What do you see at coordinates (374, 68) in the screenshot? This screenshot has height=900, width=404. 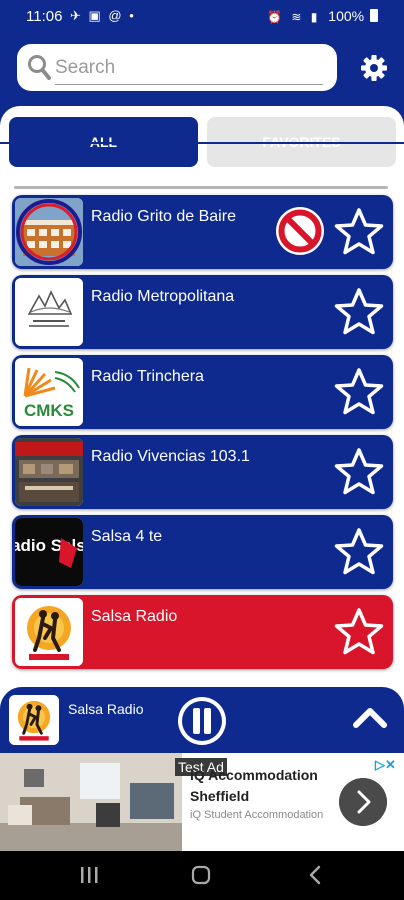 I see `settings-gear-icon` at bounding box center [374, 68].